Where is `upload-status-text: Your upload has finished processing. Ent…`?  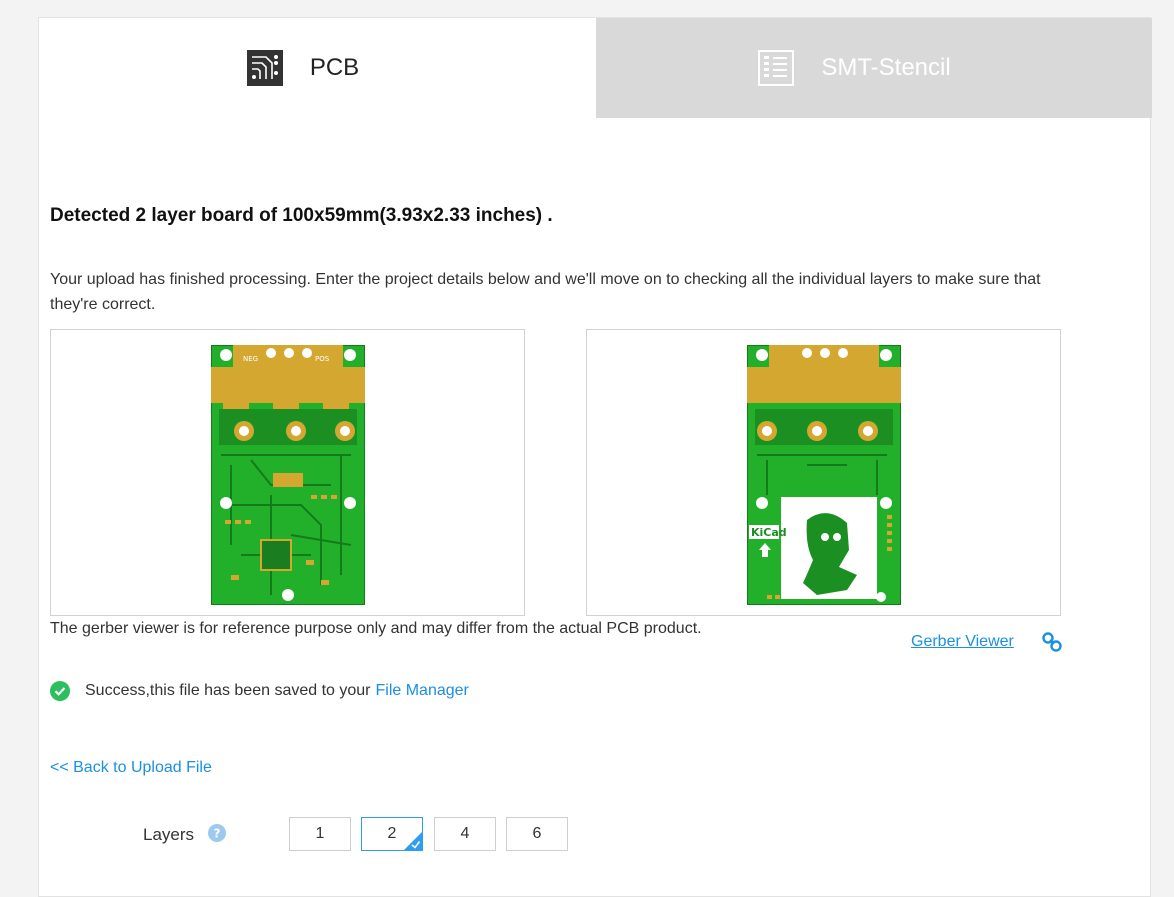 upload-status-text: Your upload has finished processing. Ent… is located at coordinates (545, 292).